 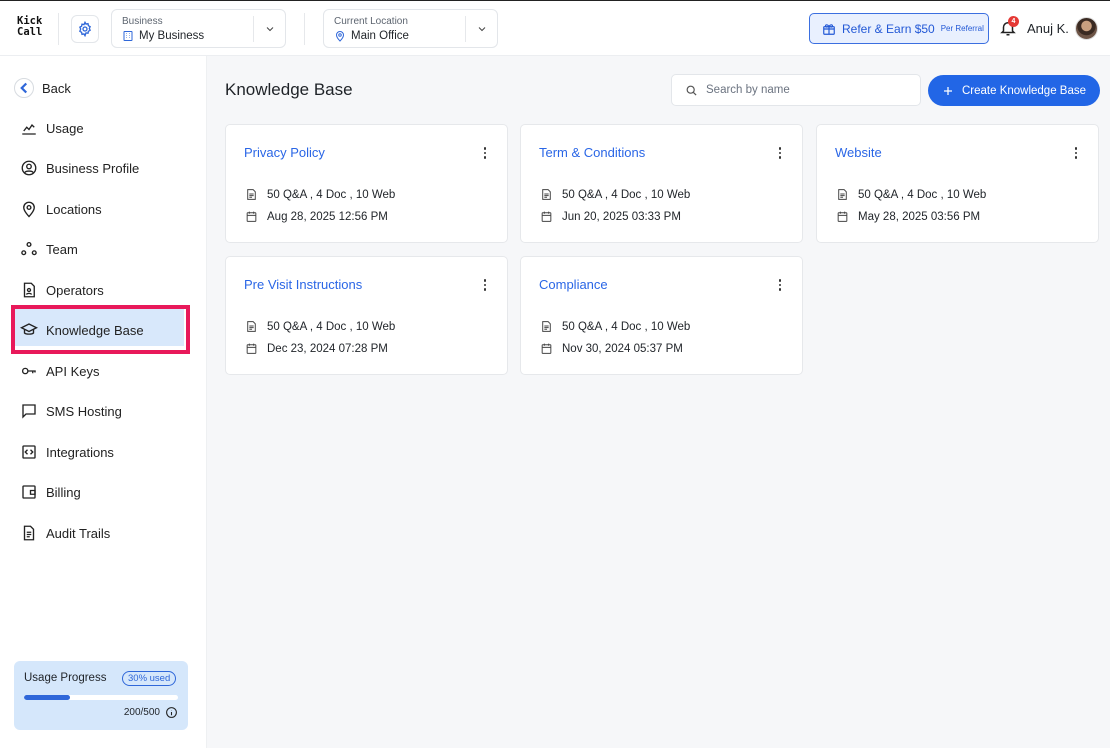 What do you see at coordinates (1024, 90) in the screenshot?
I see `create-label: Create Knowledge Base` at bounding box center [1024, 90].